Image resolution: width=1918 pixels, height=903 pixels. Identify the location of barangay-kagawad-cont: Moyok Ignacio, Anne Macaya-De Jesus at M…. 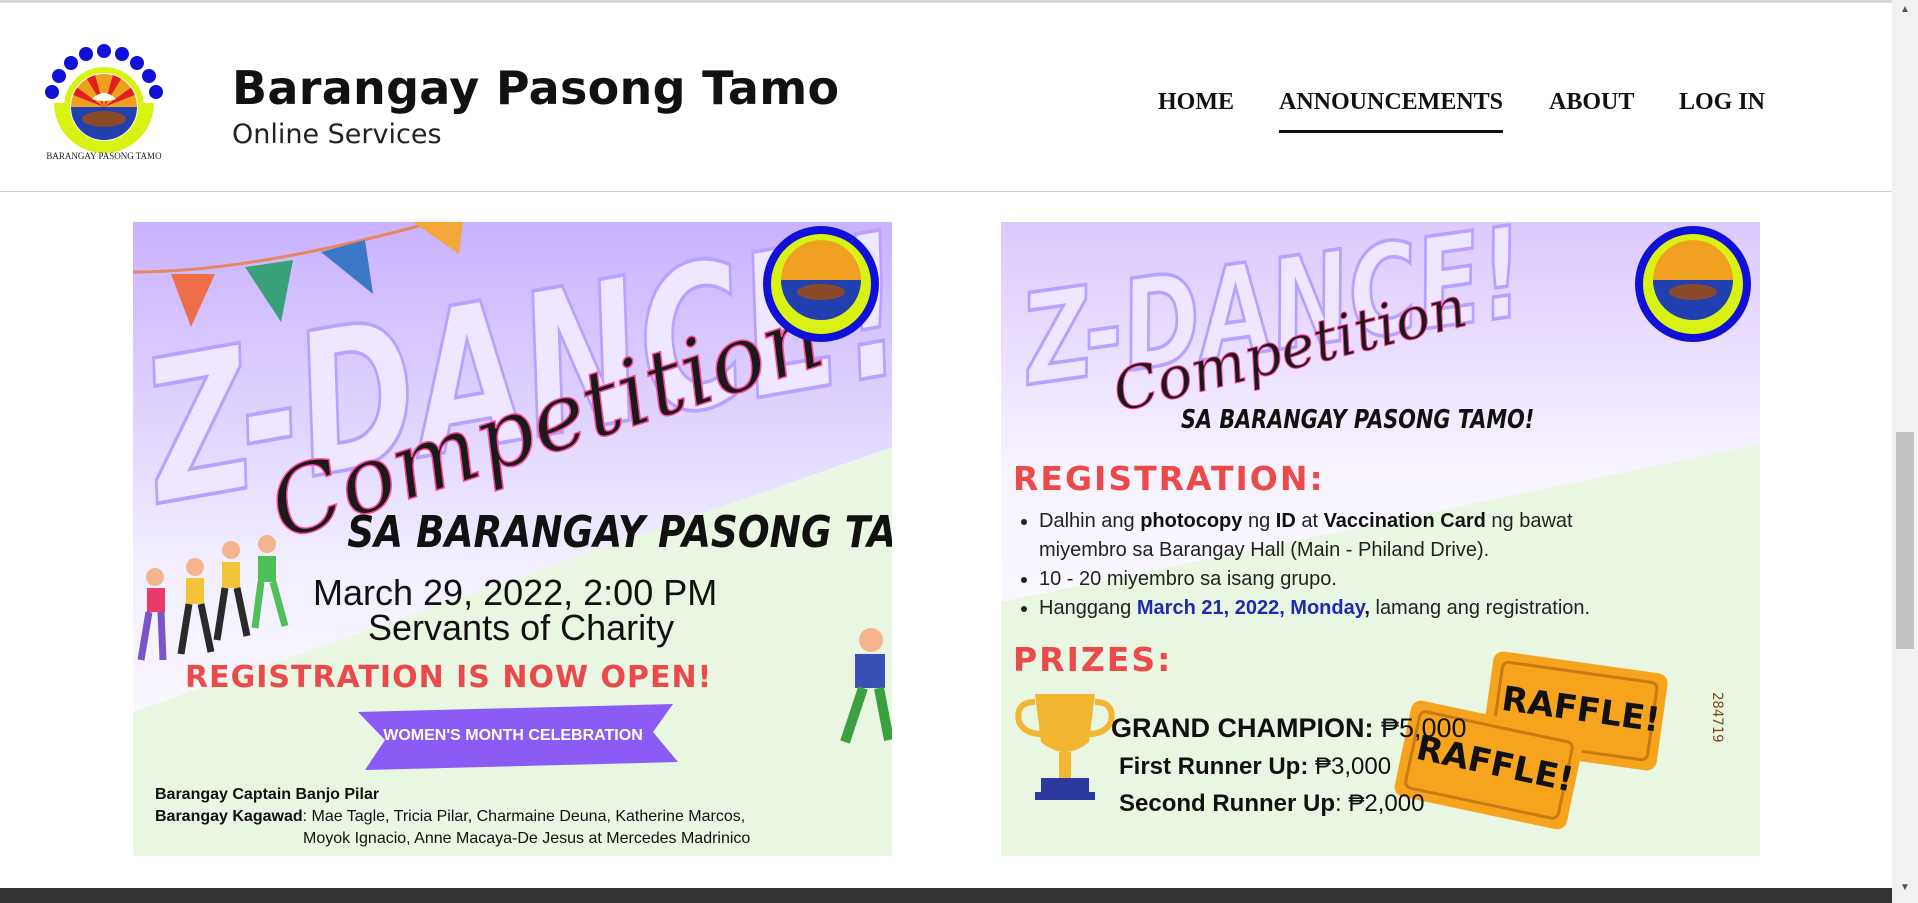
(527, 838).